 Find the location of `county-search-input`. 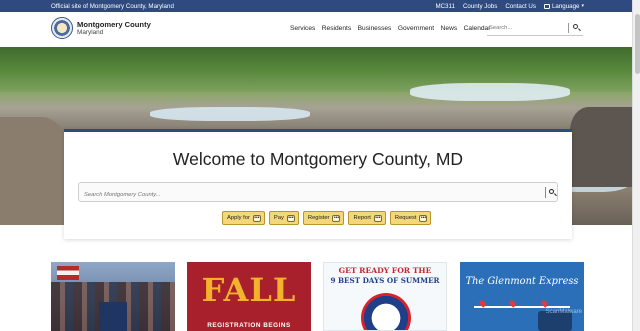

county-search-input is located at coordinates (299, 195).